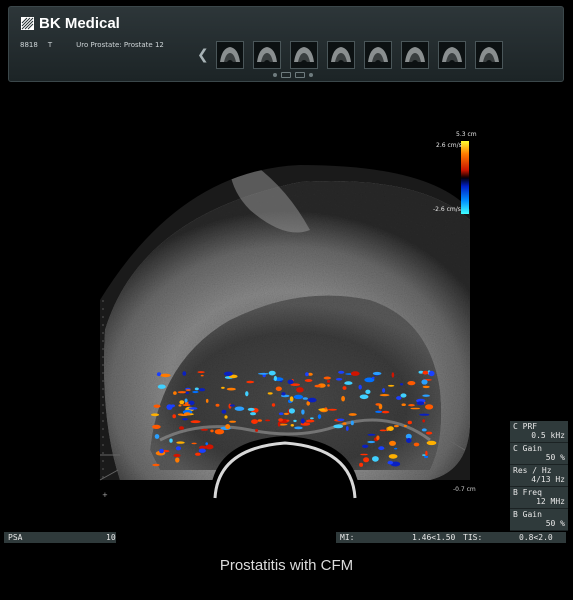 The height and width of the screenshot is (600, 573). I want to click on colorbar-depth-label: 5.3 cm, so click(466, 134).